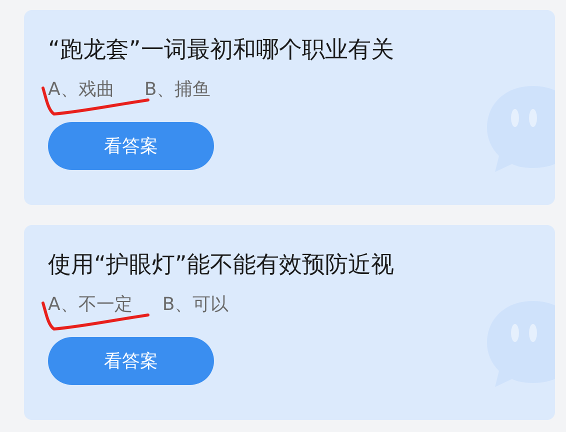 This screenshot has width=566, height=432. Describe the element at coordinates (177, 90) in the screenshot. I see `answer-option: B、捕鱼` at that location.